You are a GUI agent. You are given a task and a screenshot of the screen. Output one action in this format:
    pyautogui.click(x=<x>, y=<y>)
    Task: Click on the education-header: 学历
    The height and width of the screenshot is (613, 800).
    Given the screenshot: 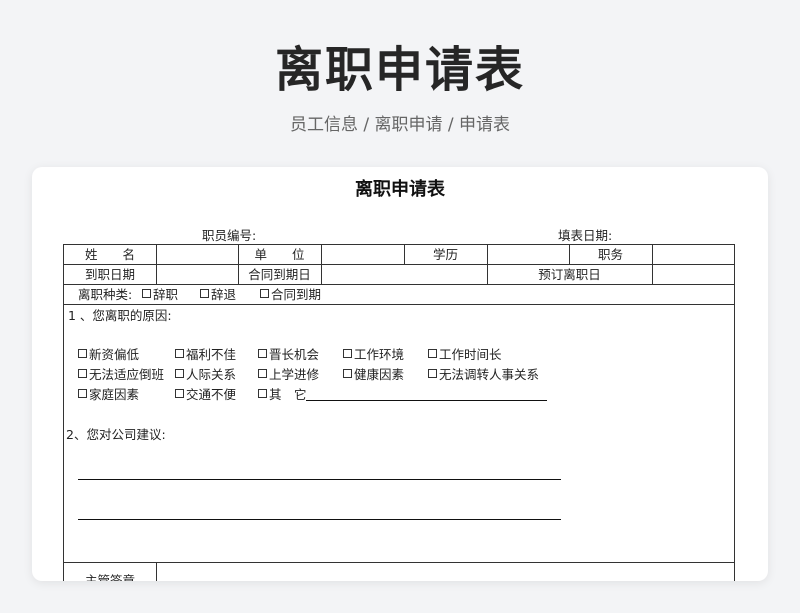 What is the action you would take?
    pyautogui.click(x=445, y=254)
    